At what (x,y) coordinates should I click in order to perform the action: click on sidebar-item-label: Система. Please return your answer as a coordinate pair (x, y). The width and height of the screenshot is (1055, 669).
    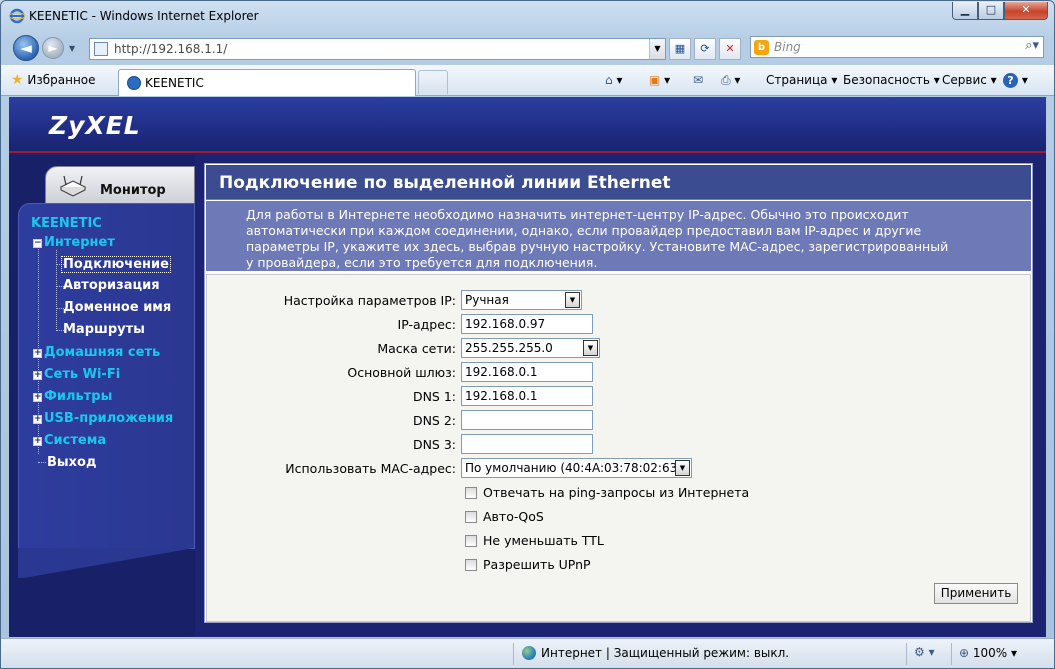
    Looking at the image, I should click on (75, 440).